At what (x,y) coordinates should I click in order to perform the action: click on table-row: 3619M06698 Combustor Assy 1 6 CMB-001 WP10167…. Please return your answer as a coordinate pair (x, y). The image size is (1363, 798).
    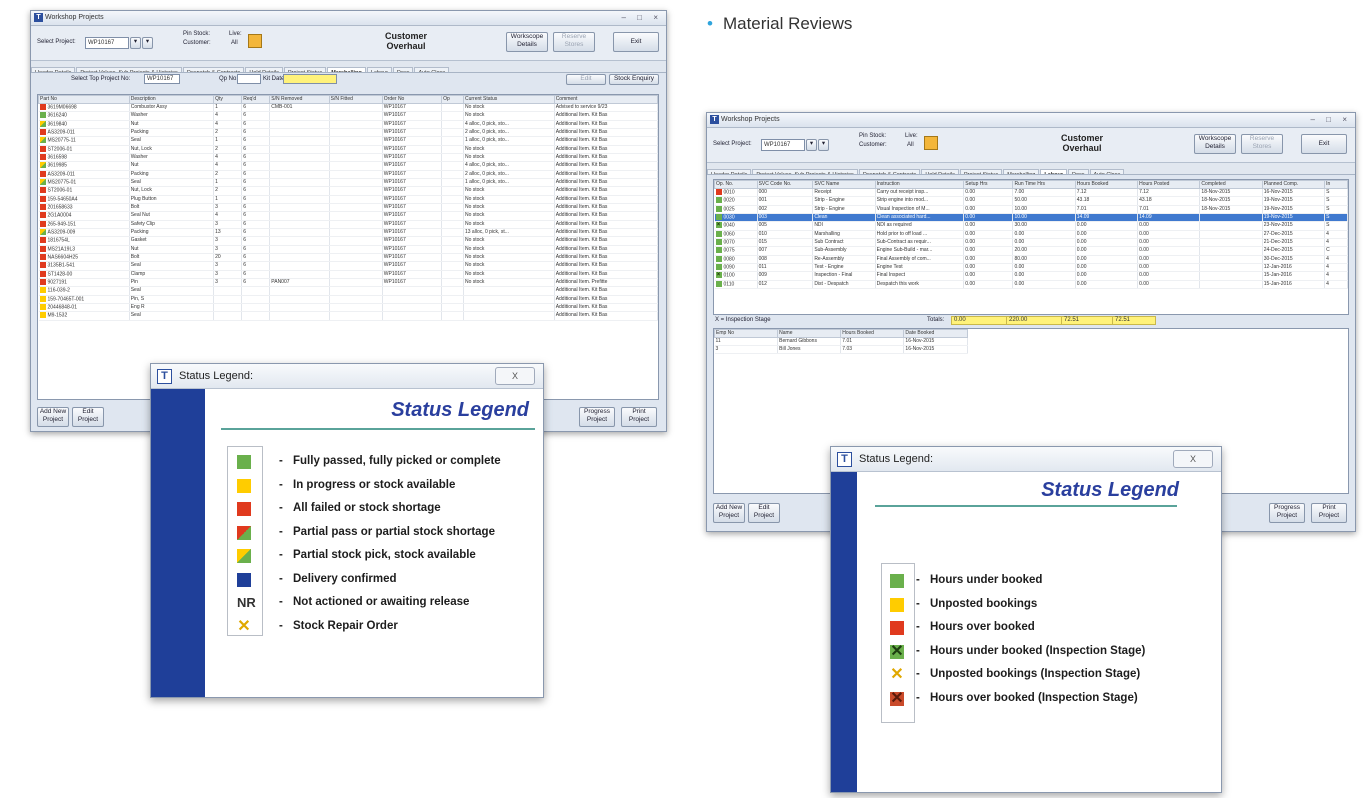
    Looking at the image, I should click on (348, 108).